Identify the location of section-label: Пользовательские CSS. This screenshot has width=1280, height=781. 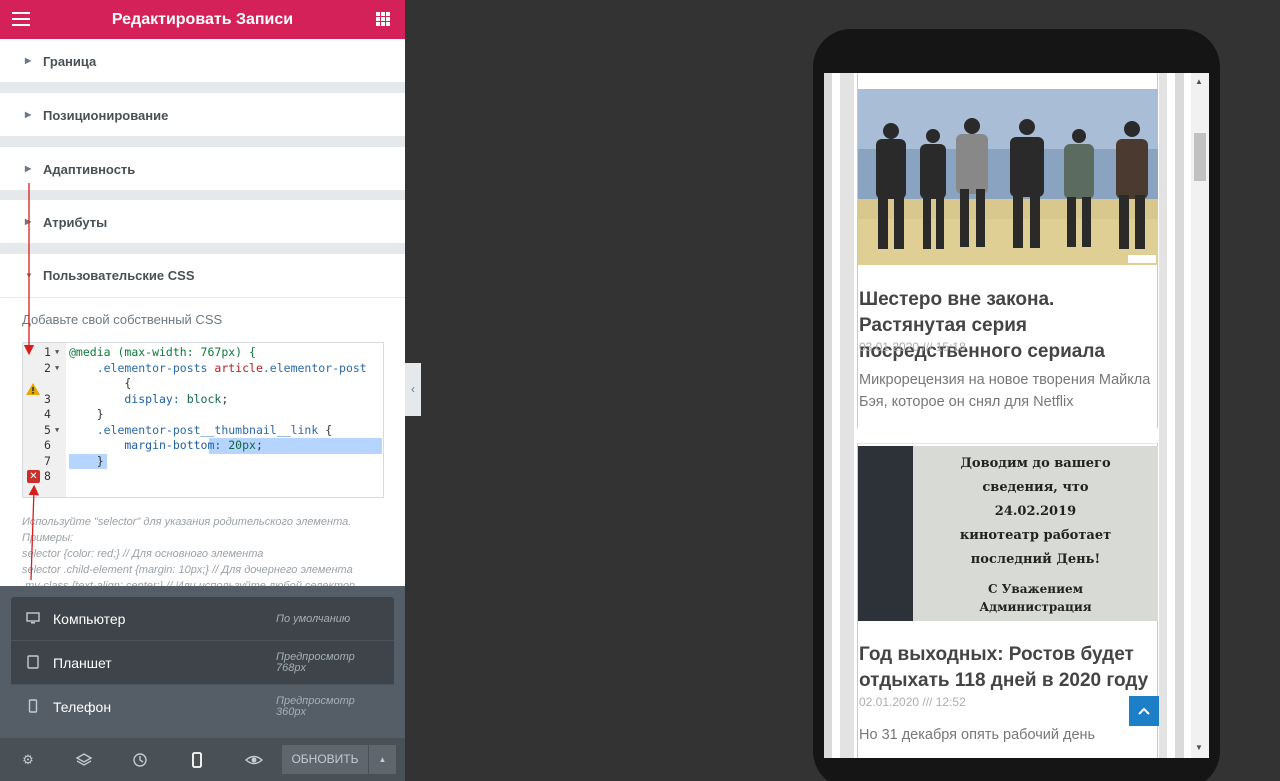
(119, 275).